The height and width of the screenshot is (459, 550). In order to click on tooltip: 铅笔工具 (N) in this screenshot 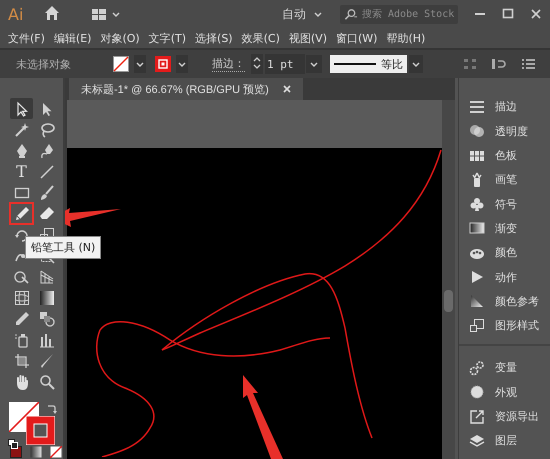, I will do `click(63, 247)`.